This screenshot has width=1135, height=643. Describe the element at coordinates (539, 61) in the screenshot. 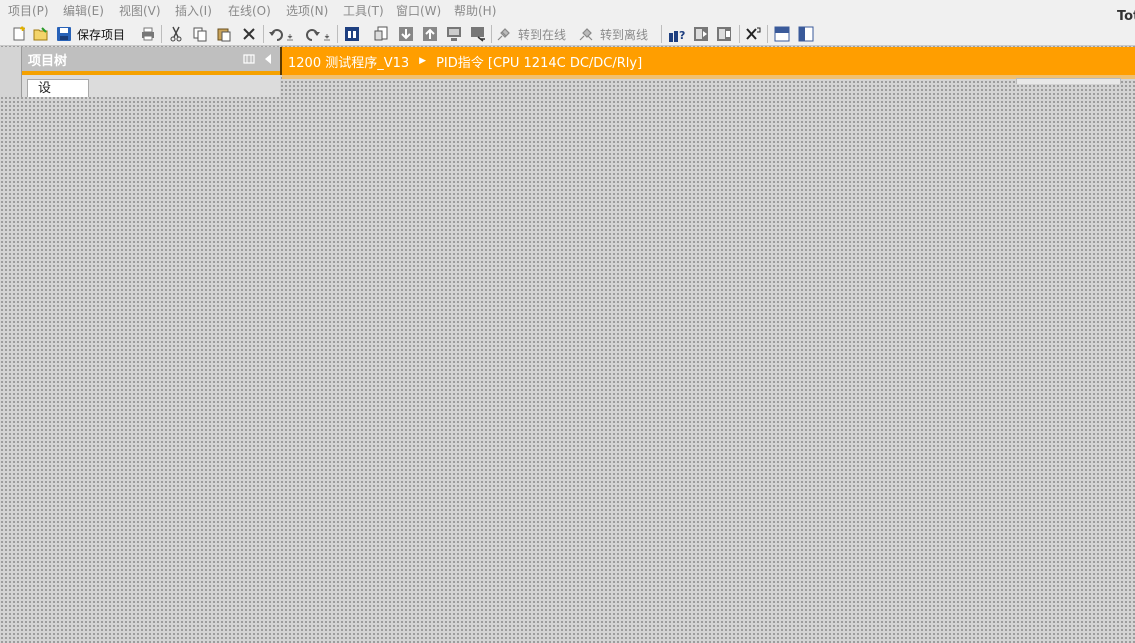

I see `breadcrumb-device: PID指令 [CPU 1214C DC/DC/Rly]` at that location.